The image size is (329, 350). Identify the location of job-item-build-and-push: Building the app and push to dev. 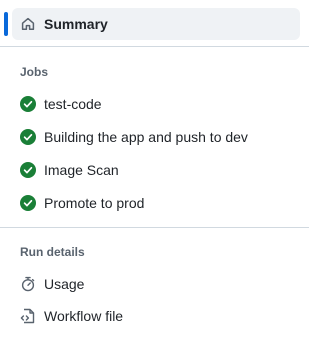
(156, 137).